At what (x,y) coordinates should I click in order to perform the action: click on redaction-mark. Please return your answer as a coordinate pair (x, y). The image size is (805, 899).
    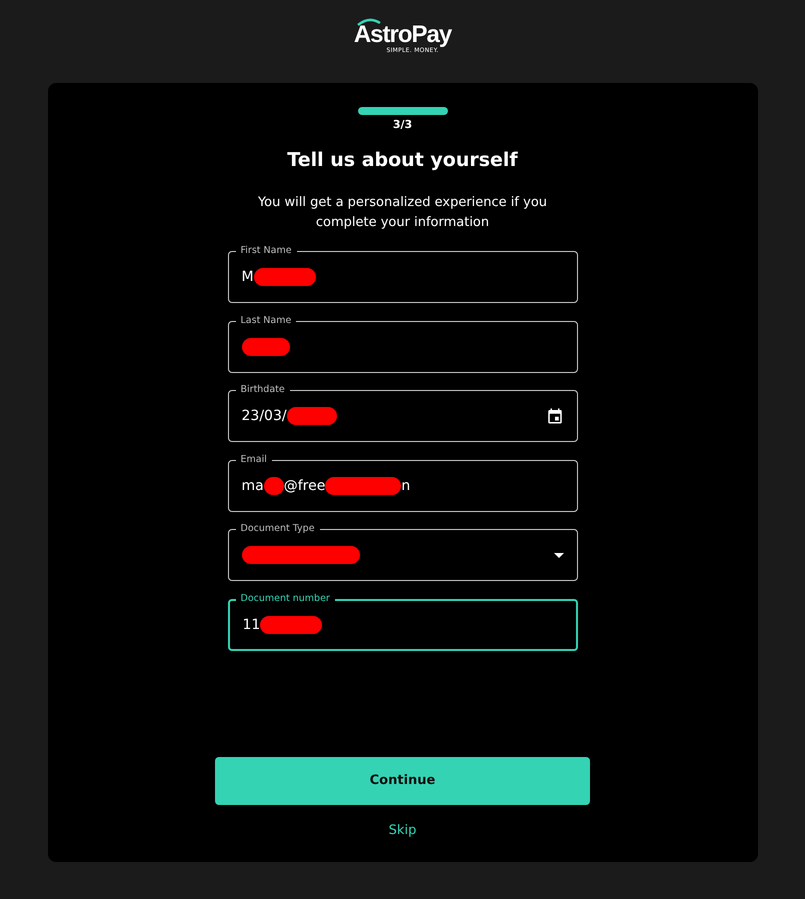
    Looking at the image, I should click on (274, 485).